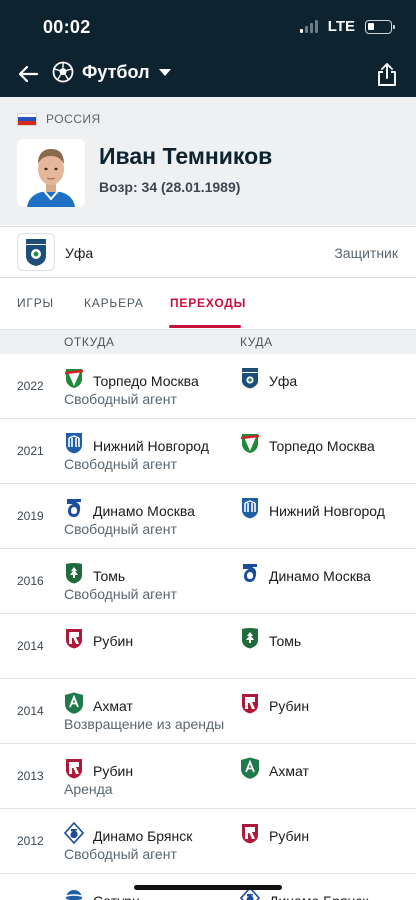 The image size is (416, 900). I want to click on tom-crest-icon, so click(74, 575).